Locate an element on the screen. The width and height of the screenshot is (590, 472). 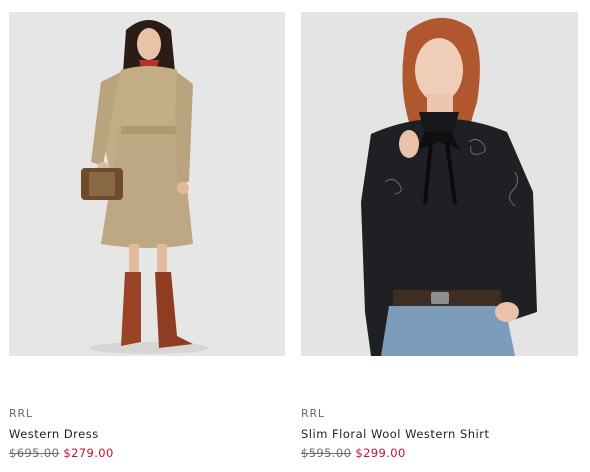
original-price: $695.00 is located at coordinates (34, 453).